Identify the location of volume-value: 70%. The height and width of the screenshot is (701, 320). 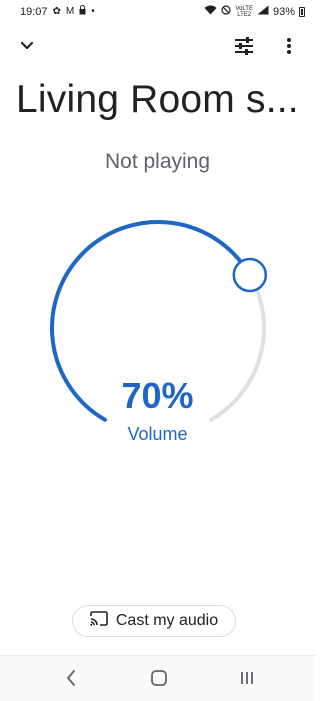
(157, 395).